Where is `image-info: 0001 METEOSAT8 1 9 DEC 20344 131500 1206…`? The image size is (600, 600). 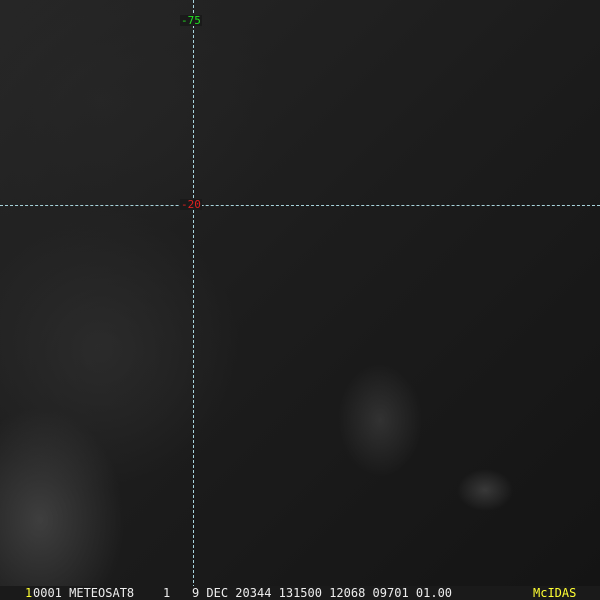 image-info: 0001 METEOSAT8 1 9 DEC 20344 131500 1206… is located at coordinates (243, 593).